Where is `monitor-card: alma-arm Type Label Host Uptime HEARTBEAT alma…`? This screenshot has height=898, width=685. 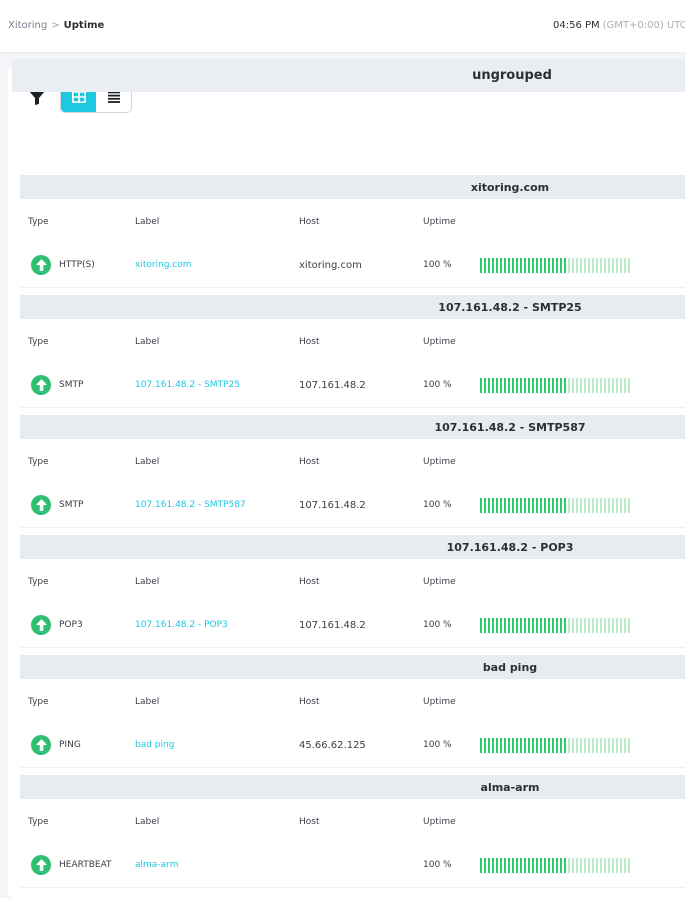 monitor-card: alma-arm Type Label Host Uptime HEARTBEAT alma… is located at coordinates (352, 831).